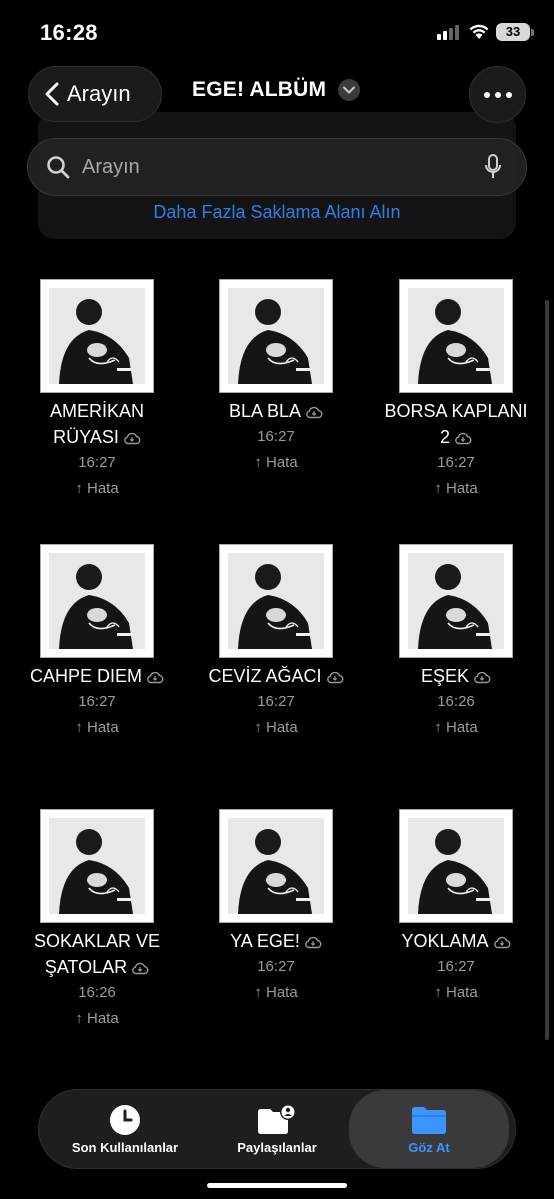  I want to click on file-name-line: CEVİZ AĞACI, so click(276, 677).